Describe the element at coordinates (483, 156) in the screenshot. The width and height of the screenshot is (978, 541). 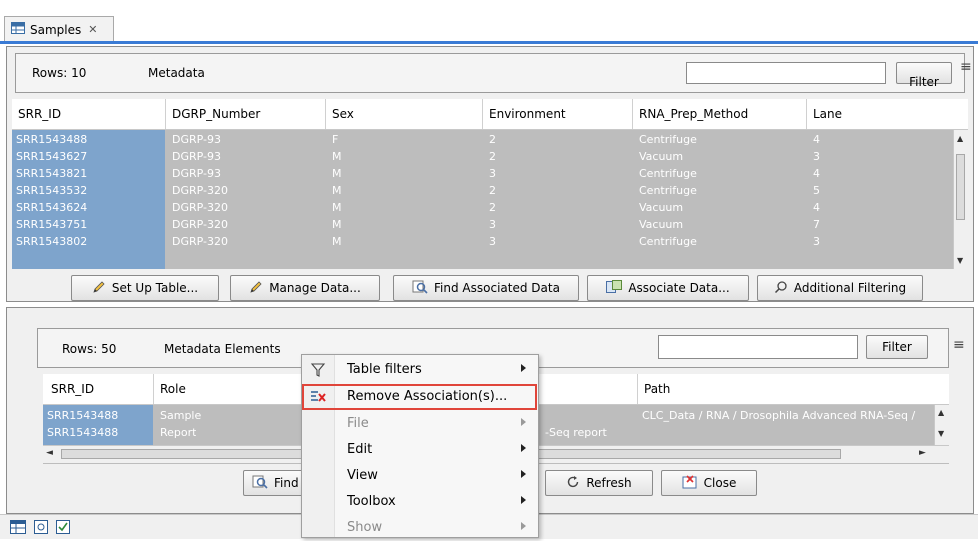
I see `table-row: SRR1543627 DGRP-93 M 2 Vacuum 3` at that location.